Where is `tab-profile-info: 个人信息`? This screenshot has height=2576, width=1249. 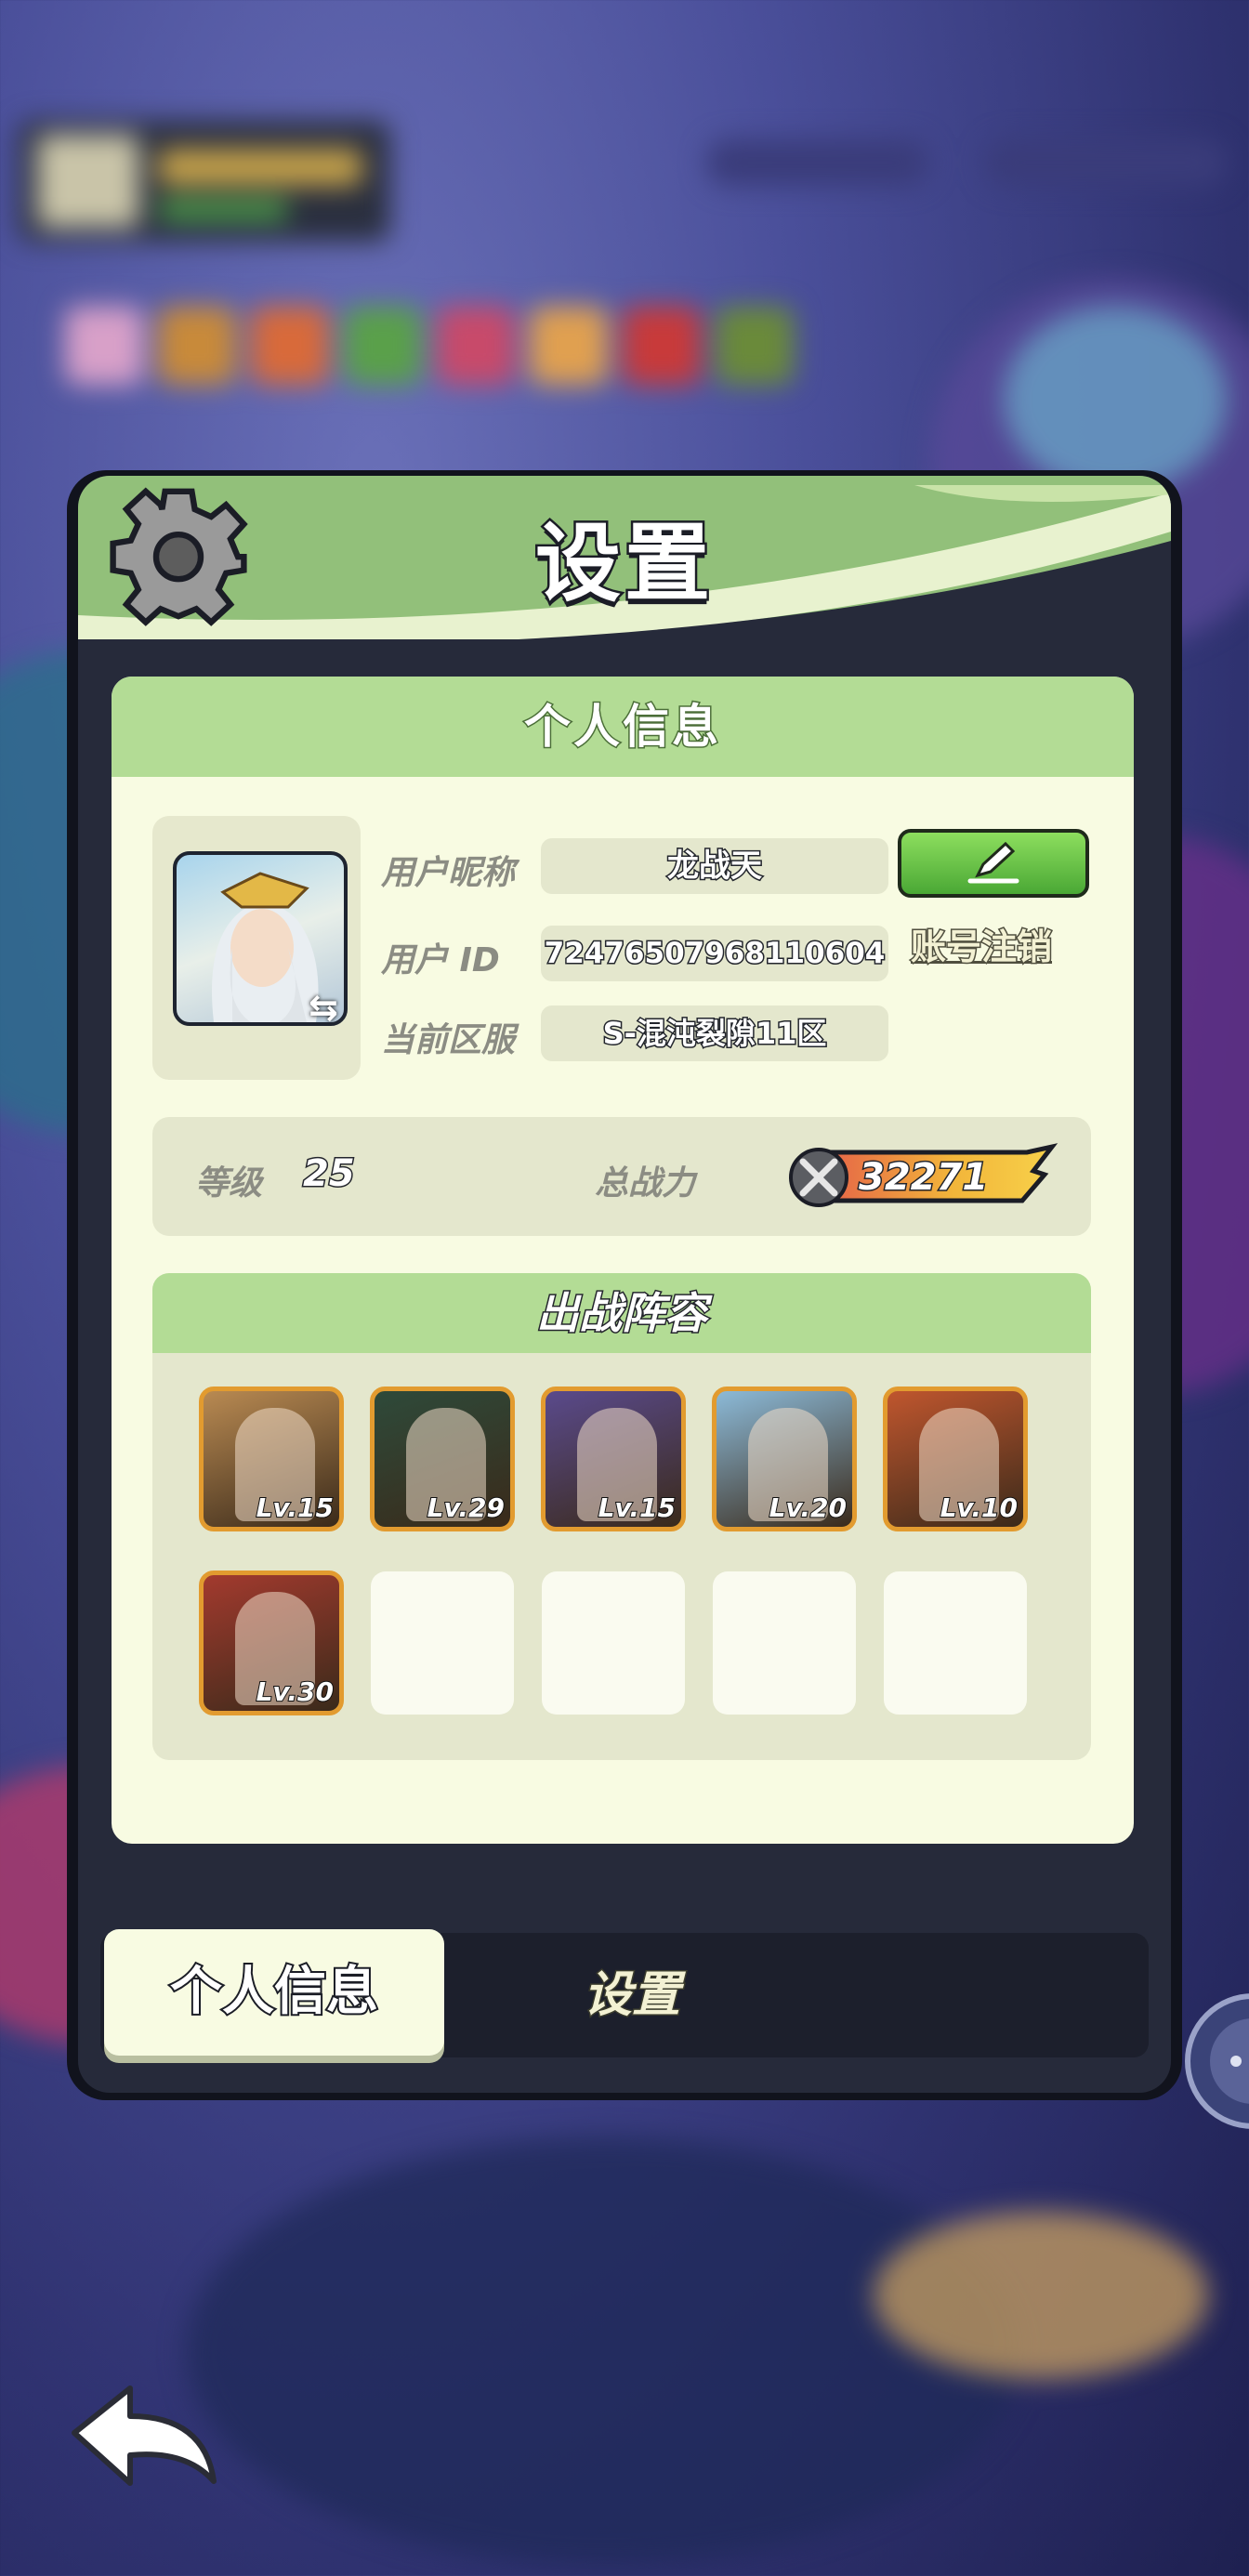
tab-profile-info: 个人信息 is located at coordinates (274, 1992).